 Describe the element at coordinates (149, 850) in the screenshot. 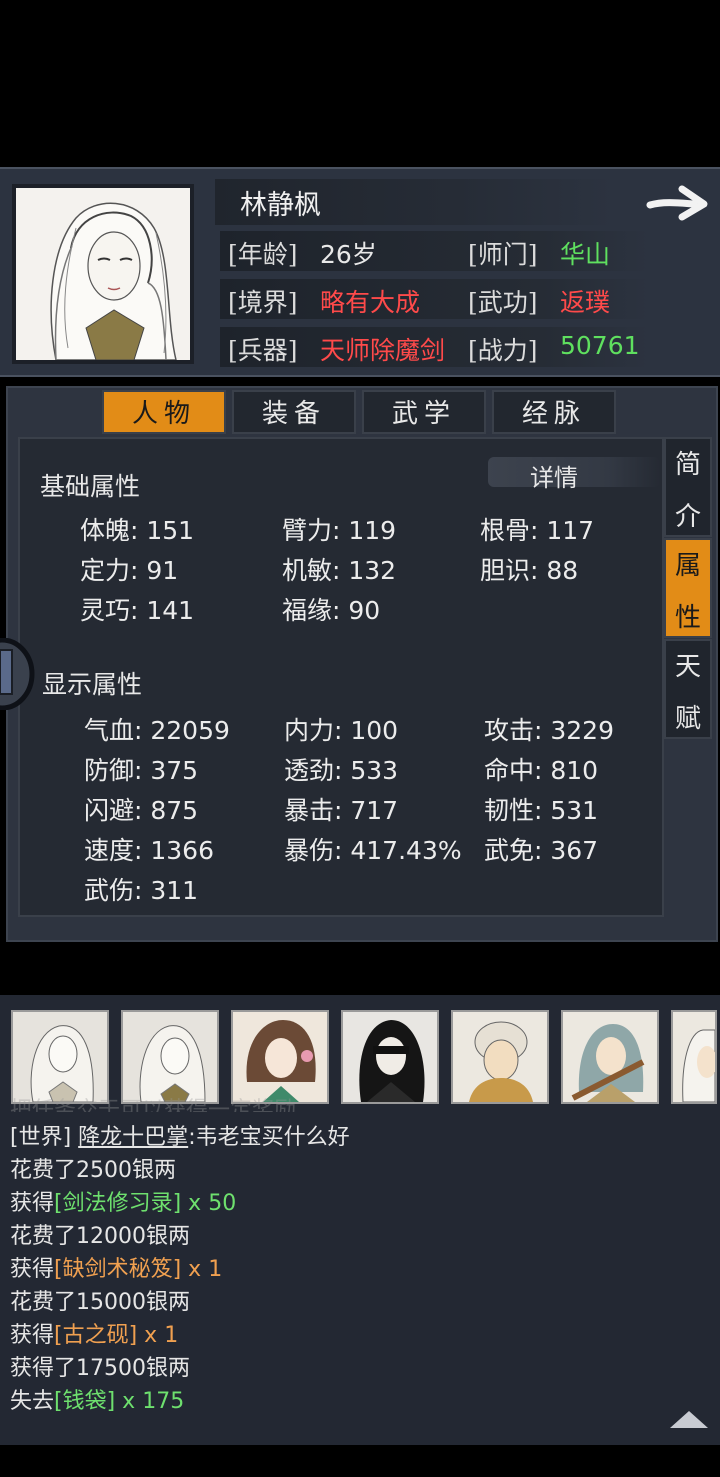

I see `attr-speed: 速度: 1366` at that location.